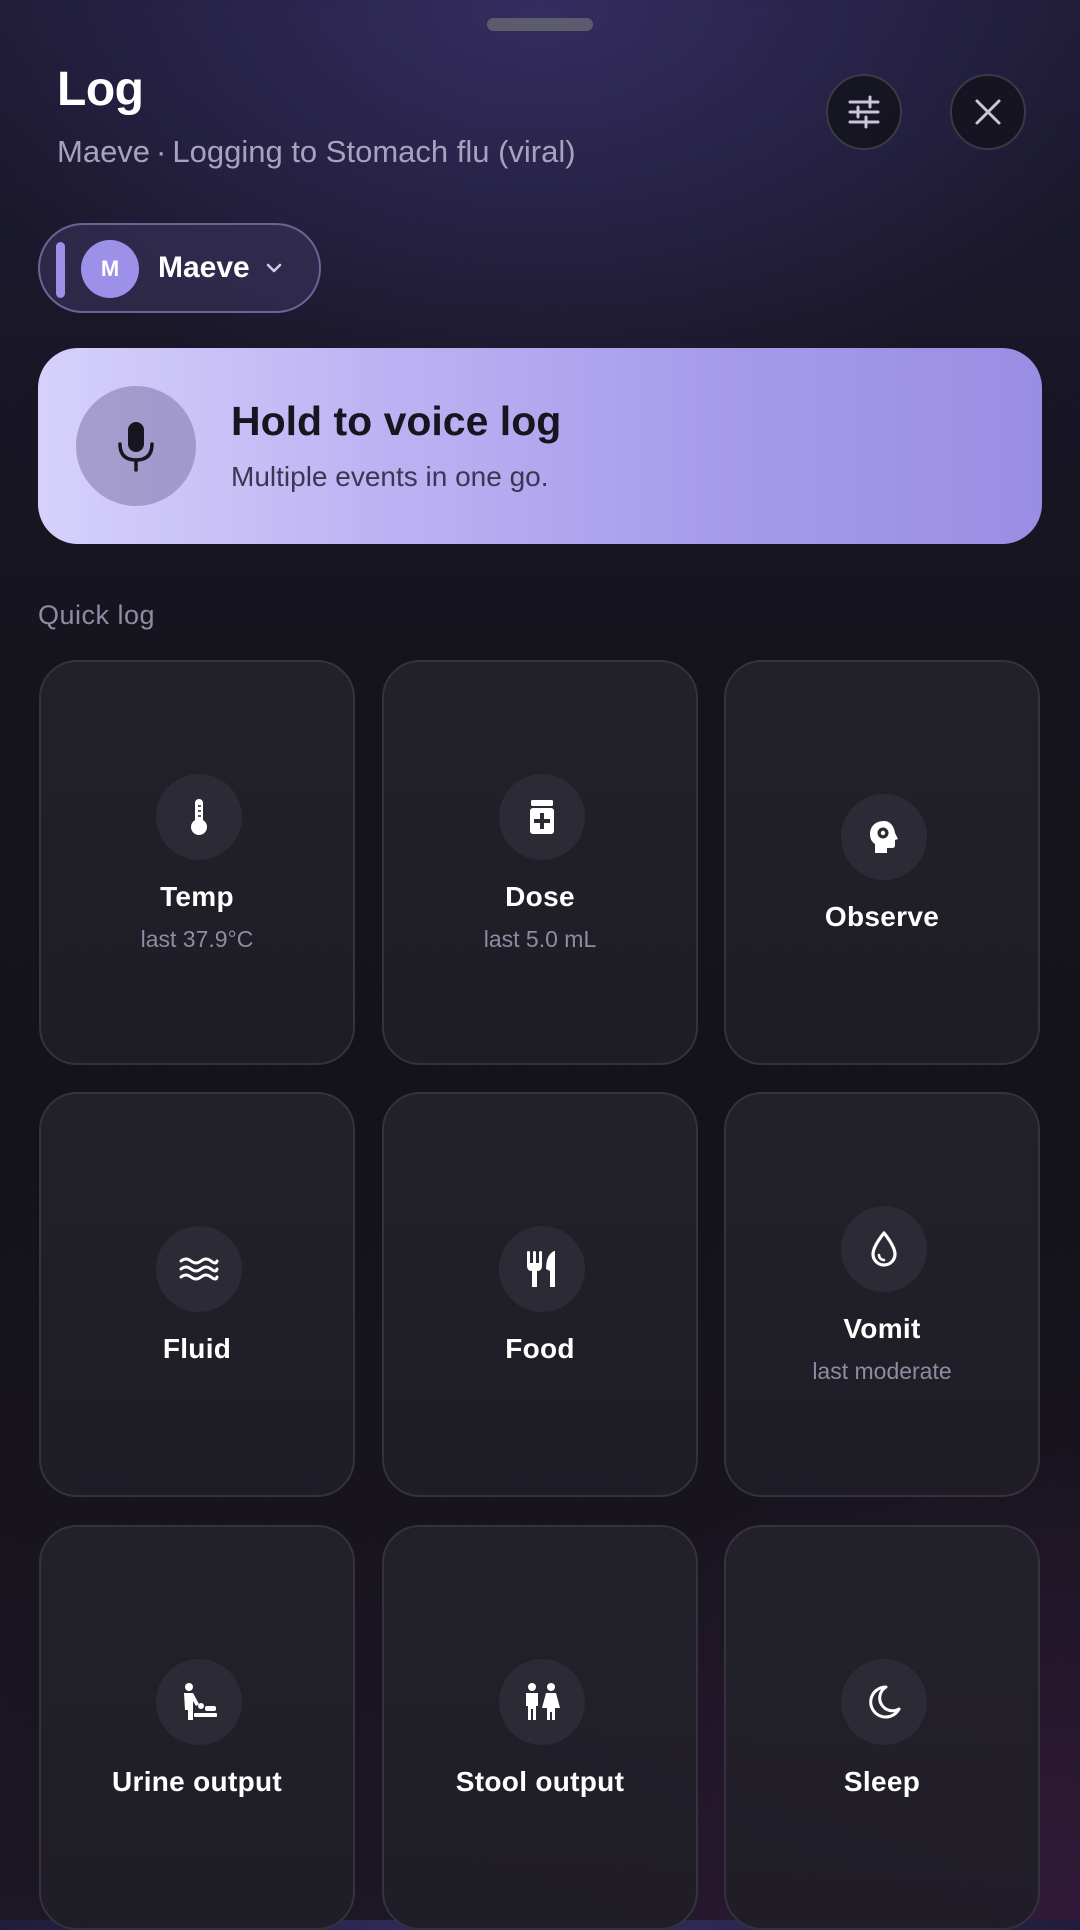 The image size is (1080, 1930). What do you see at coordinates (199, 1702) in the screenshot?
I see `baby-changing-icon` at bounding box center [199, 1702].